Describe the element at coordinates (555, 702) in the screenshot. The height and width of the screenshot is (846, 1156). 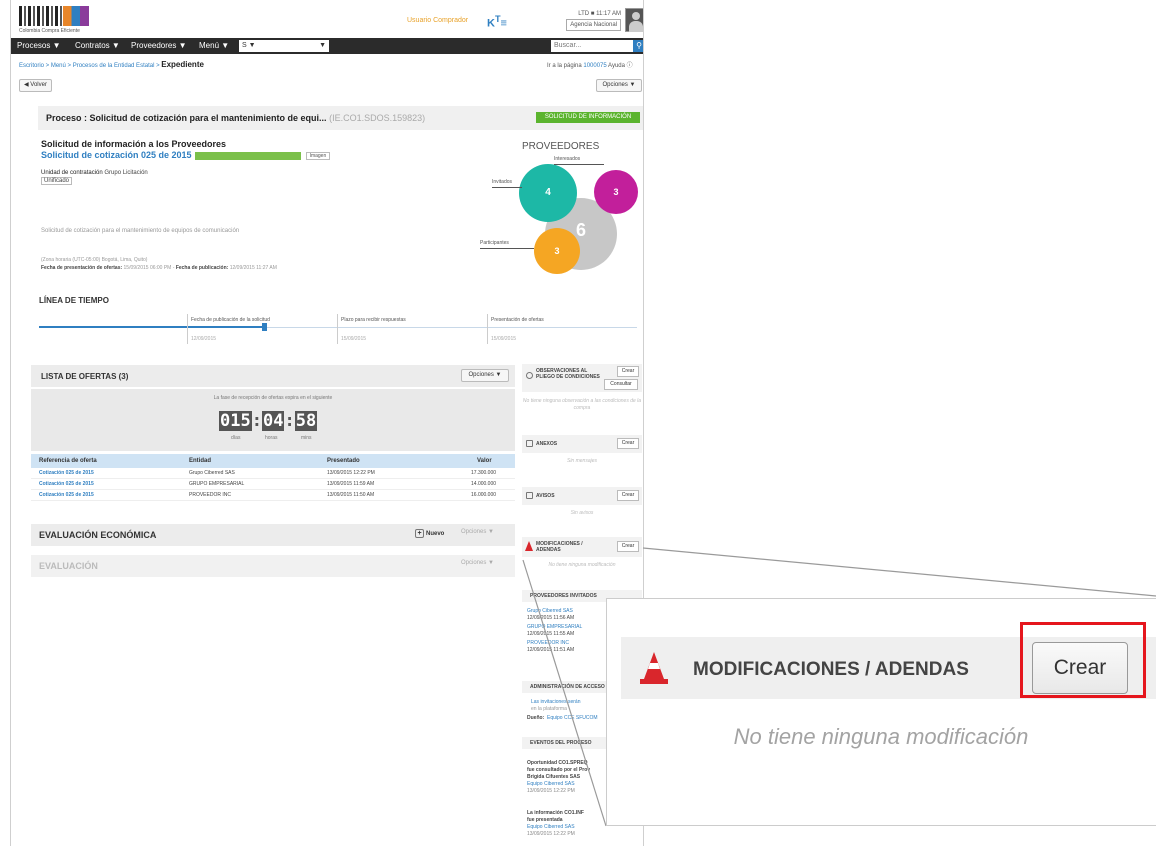
I see `access-admin-note: Las invitaciones serán` at that location.